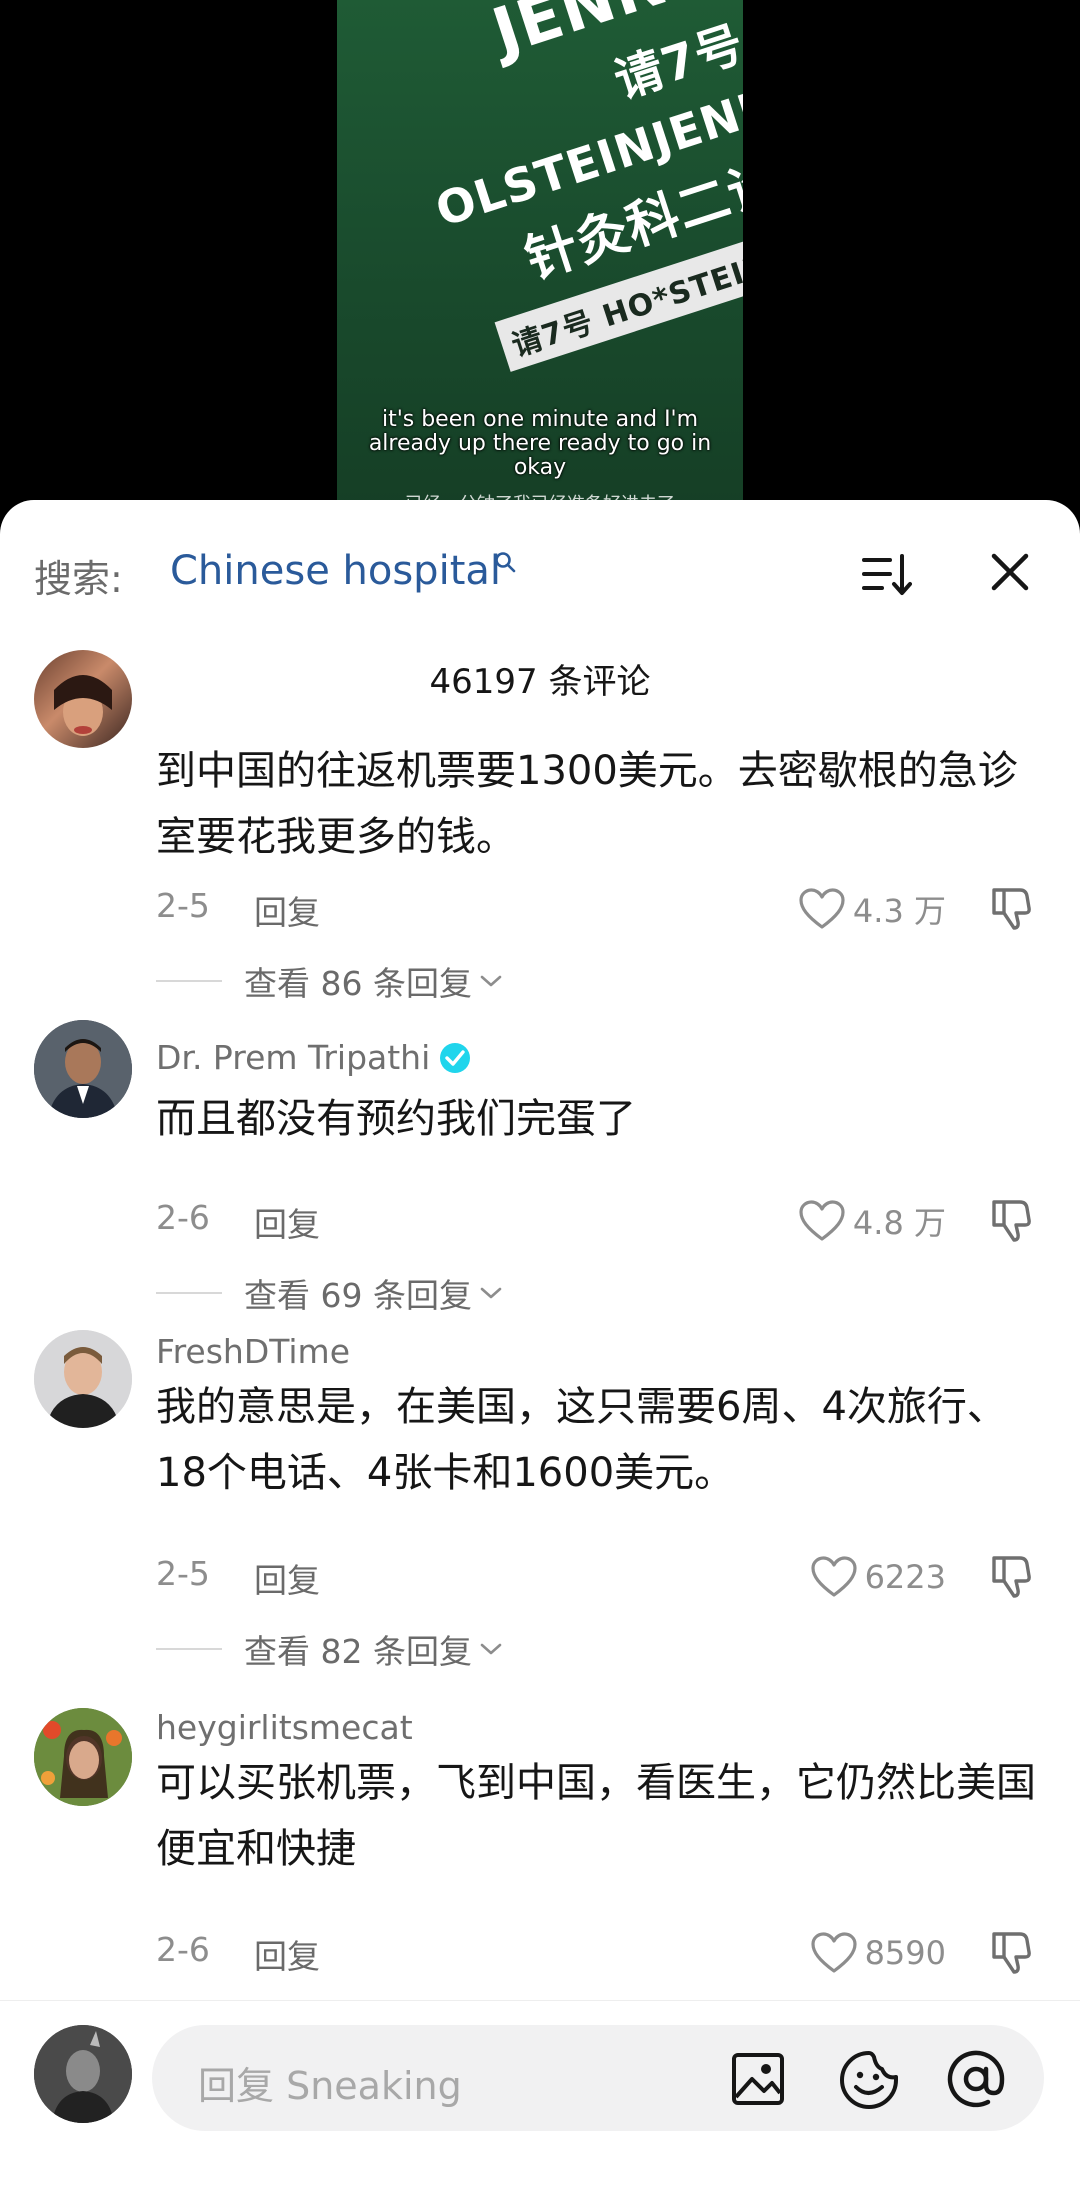  Describe the element at coordinates (83, 2074) in the screenshot. I see `my-avatar` at that location.